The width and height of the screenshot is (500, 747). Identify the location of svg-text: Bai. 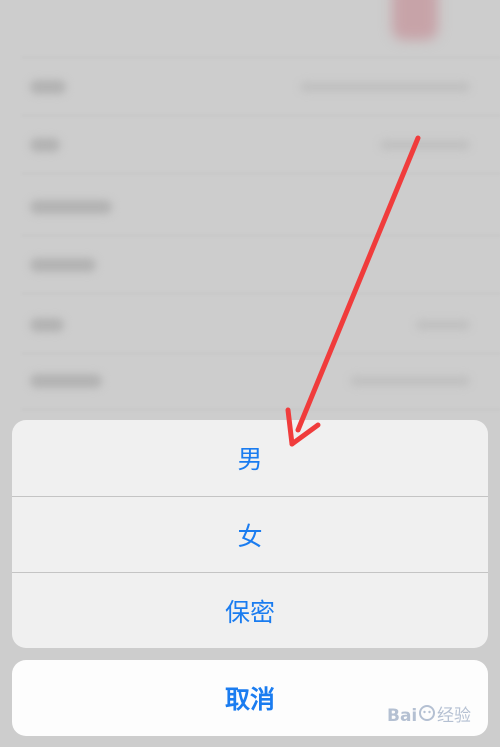
(402, 716).